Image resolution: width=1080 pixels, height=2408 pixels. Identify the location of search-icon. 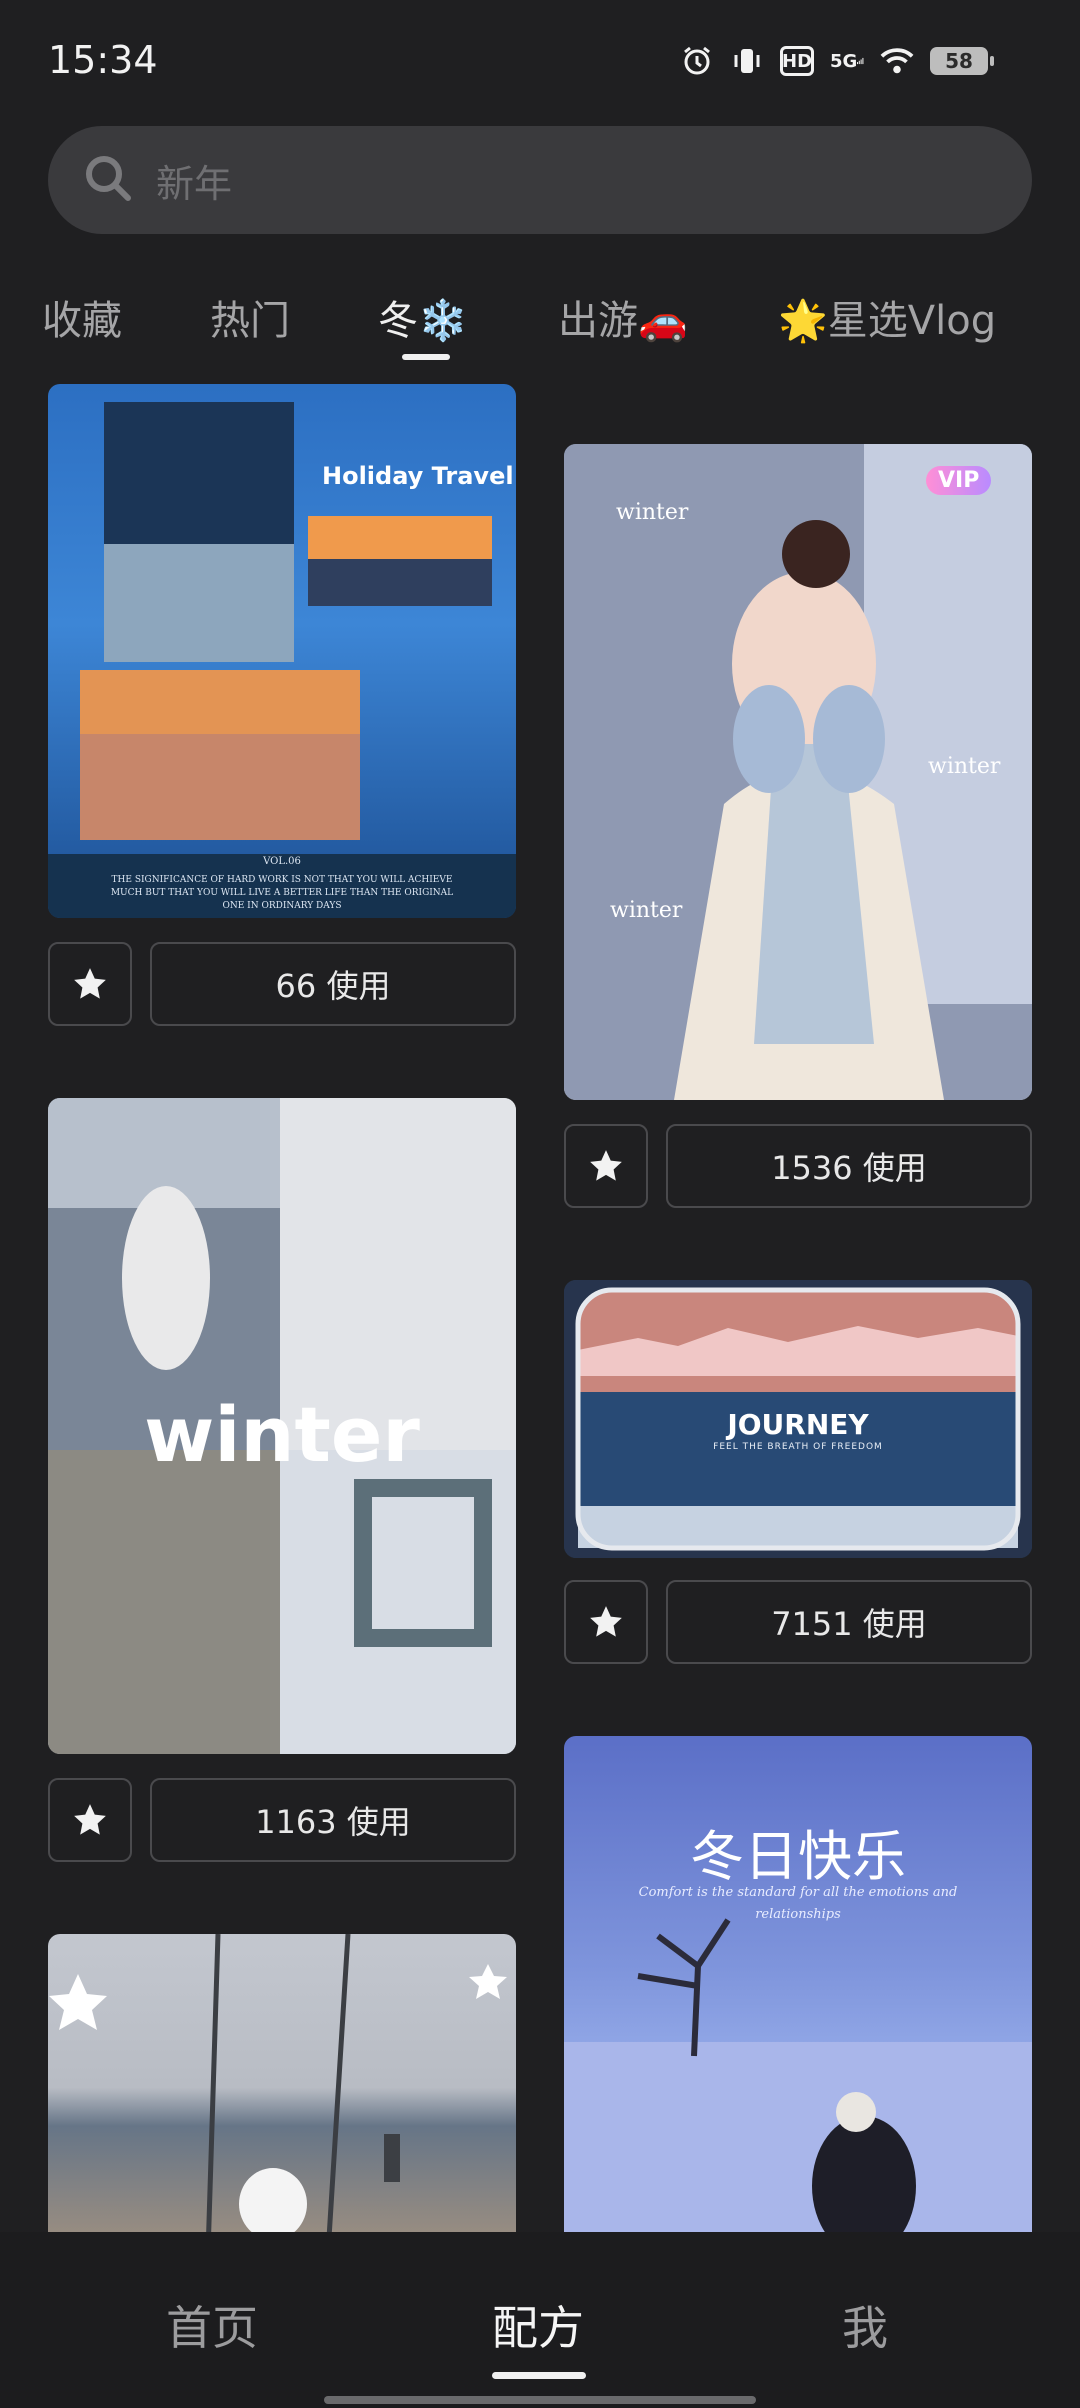
(108, 180).